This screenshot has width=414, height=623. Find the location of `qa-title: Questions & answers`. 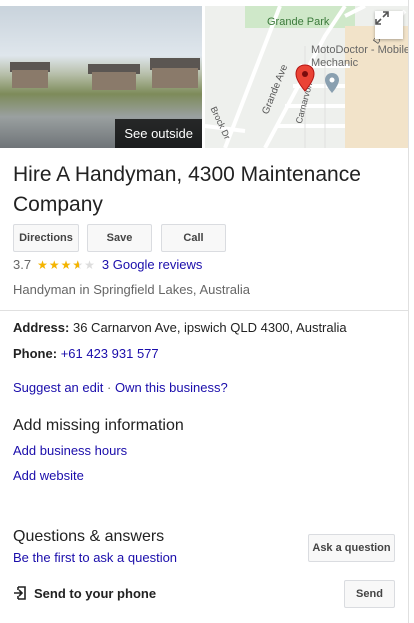

qa-title: Questions & answers is located at coordinates (89, 536).